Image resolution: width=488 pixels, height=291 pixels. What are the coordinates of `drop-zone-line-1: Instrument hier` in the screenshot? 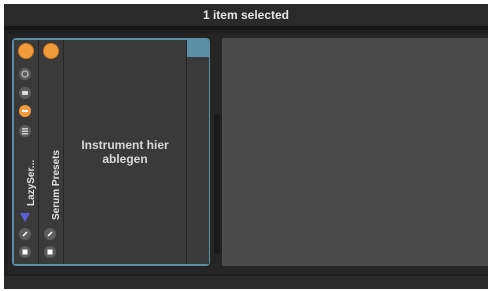 It's located at (125, 145).